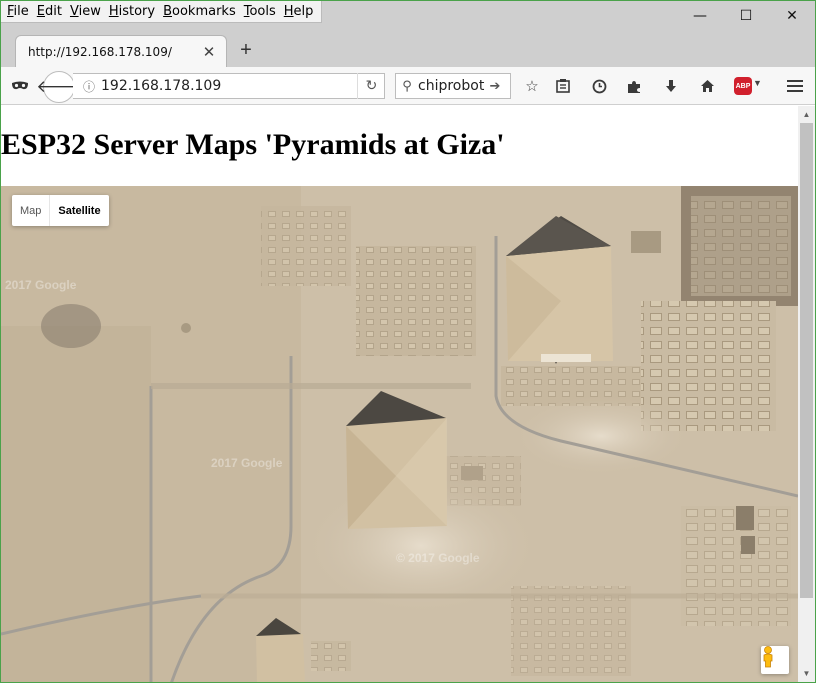  What do you see at coordinates (700, 16) in the screenshot?
I see `minimize-button: —` at bounding box center [700, 16].